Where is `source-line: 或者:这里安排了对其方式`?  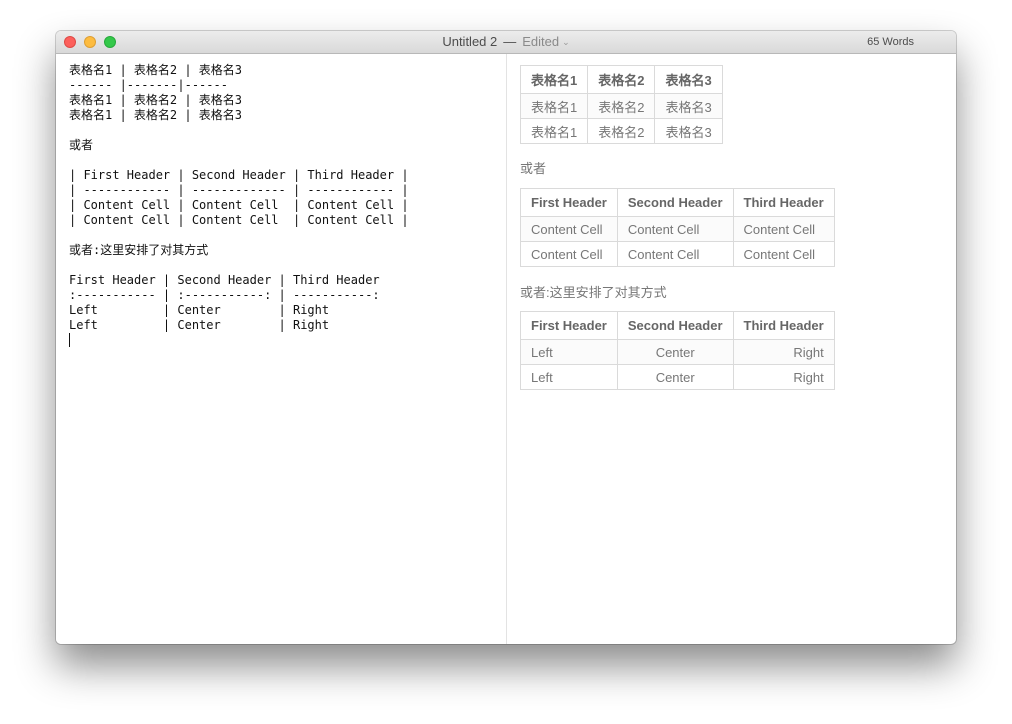
source-line: 或者:这里安排了对其方式 is located at coordinates (139, 250).